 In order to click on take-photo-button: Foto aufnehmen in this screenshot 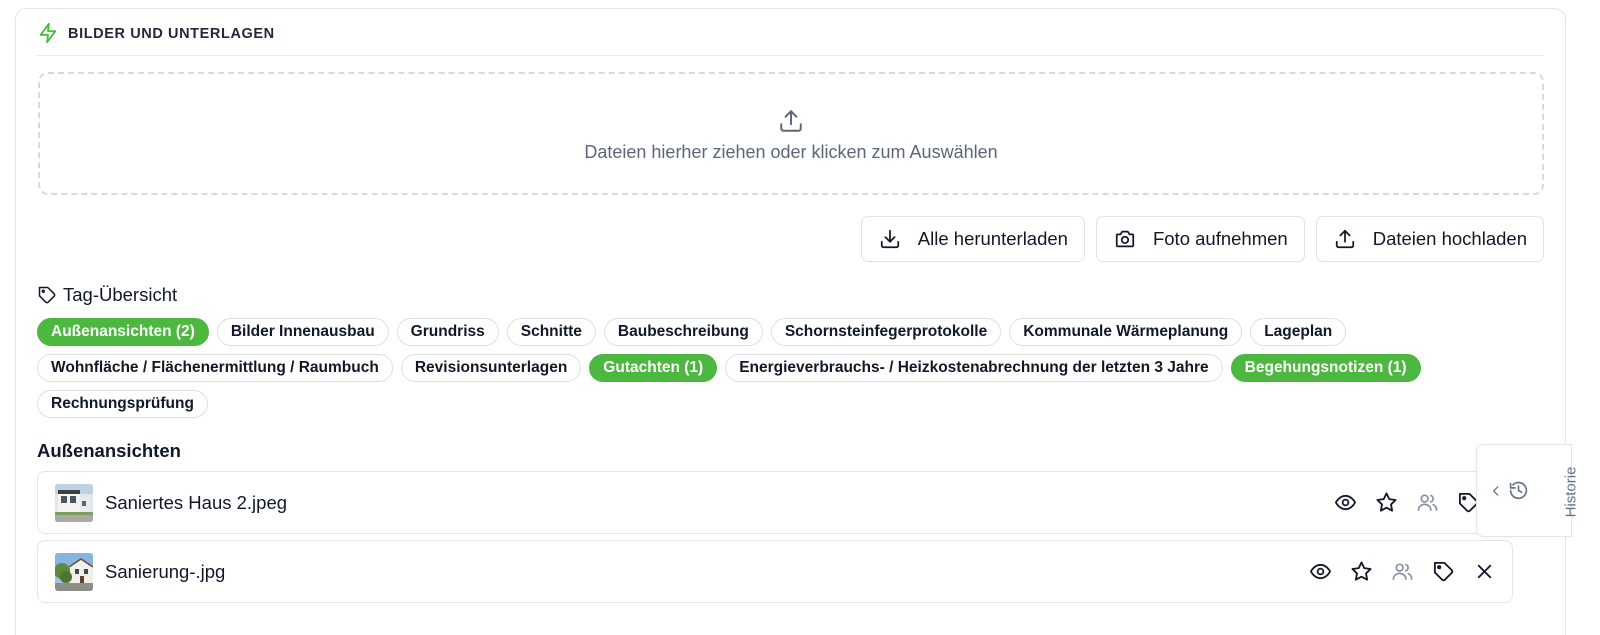, I will do `click(1200, 239)`.